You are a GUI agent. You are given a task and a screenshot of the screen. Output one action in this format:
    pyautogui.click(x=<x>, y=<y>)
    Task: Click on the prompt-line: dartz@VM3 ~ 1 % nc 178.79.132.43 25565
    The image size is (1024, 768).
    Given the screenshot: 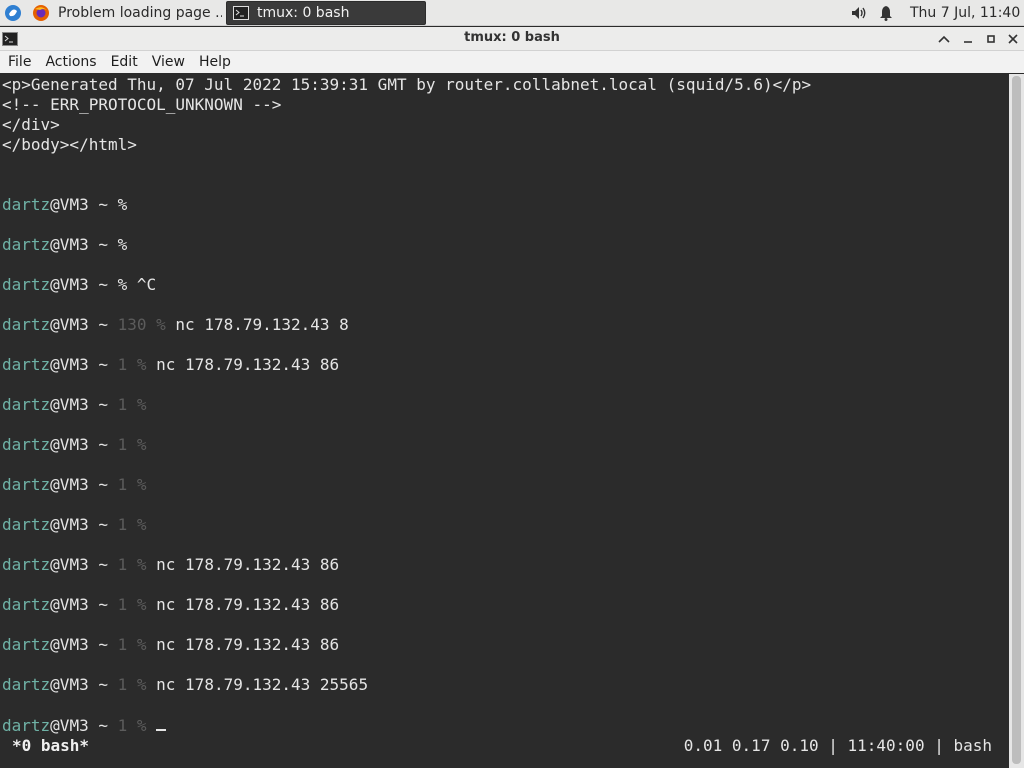 What is the action you would take?
    pyautogui.click(x=185, y=685)
    